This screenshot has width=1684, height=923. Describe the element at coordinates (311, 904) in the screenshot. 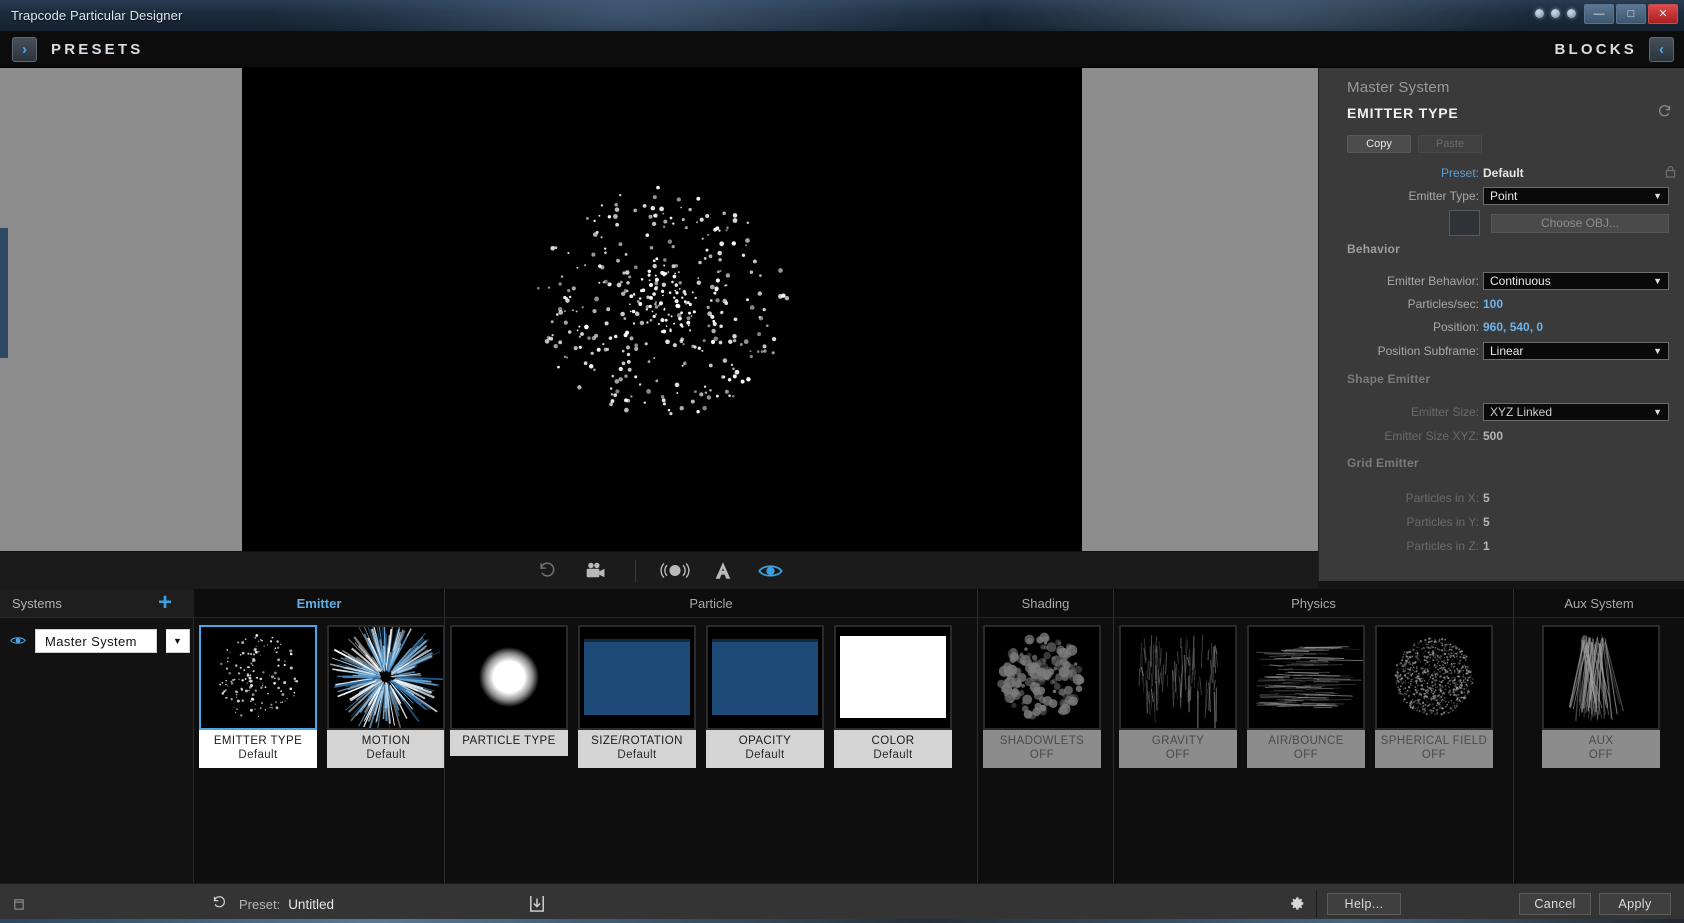

I see `bottom-preset-value: Untitled` at that location.